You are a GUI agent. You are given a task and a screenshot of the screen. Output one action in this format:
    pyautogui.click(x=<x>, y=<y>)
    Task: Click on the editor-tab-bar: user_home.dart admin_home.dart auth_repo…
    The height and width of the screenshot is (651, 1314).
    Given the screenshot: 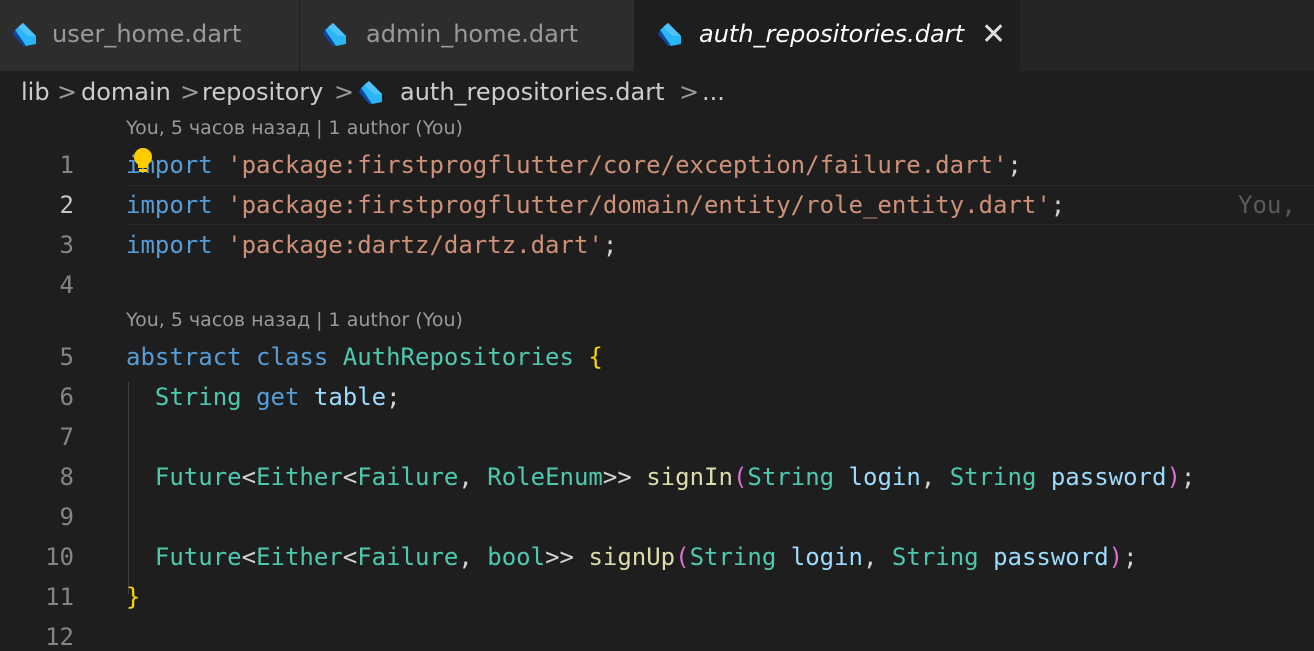 What is the action you would take?
    pyautogui.click(x=657, y=35)
    